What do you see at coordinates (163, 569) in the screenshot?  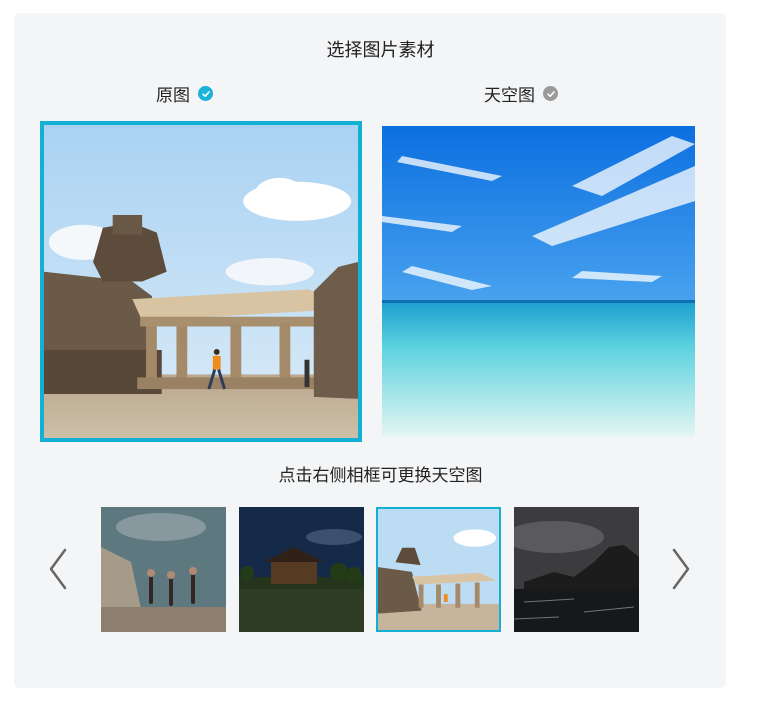 I see `carousel-thumbnail-friends-jumping` at bounding box center [163, 569].